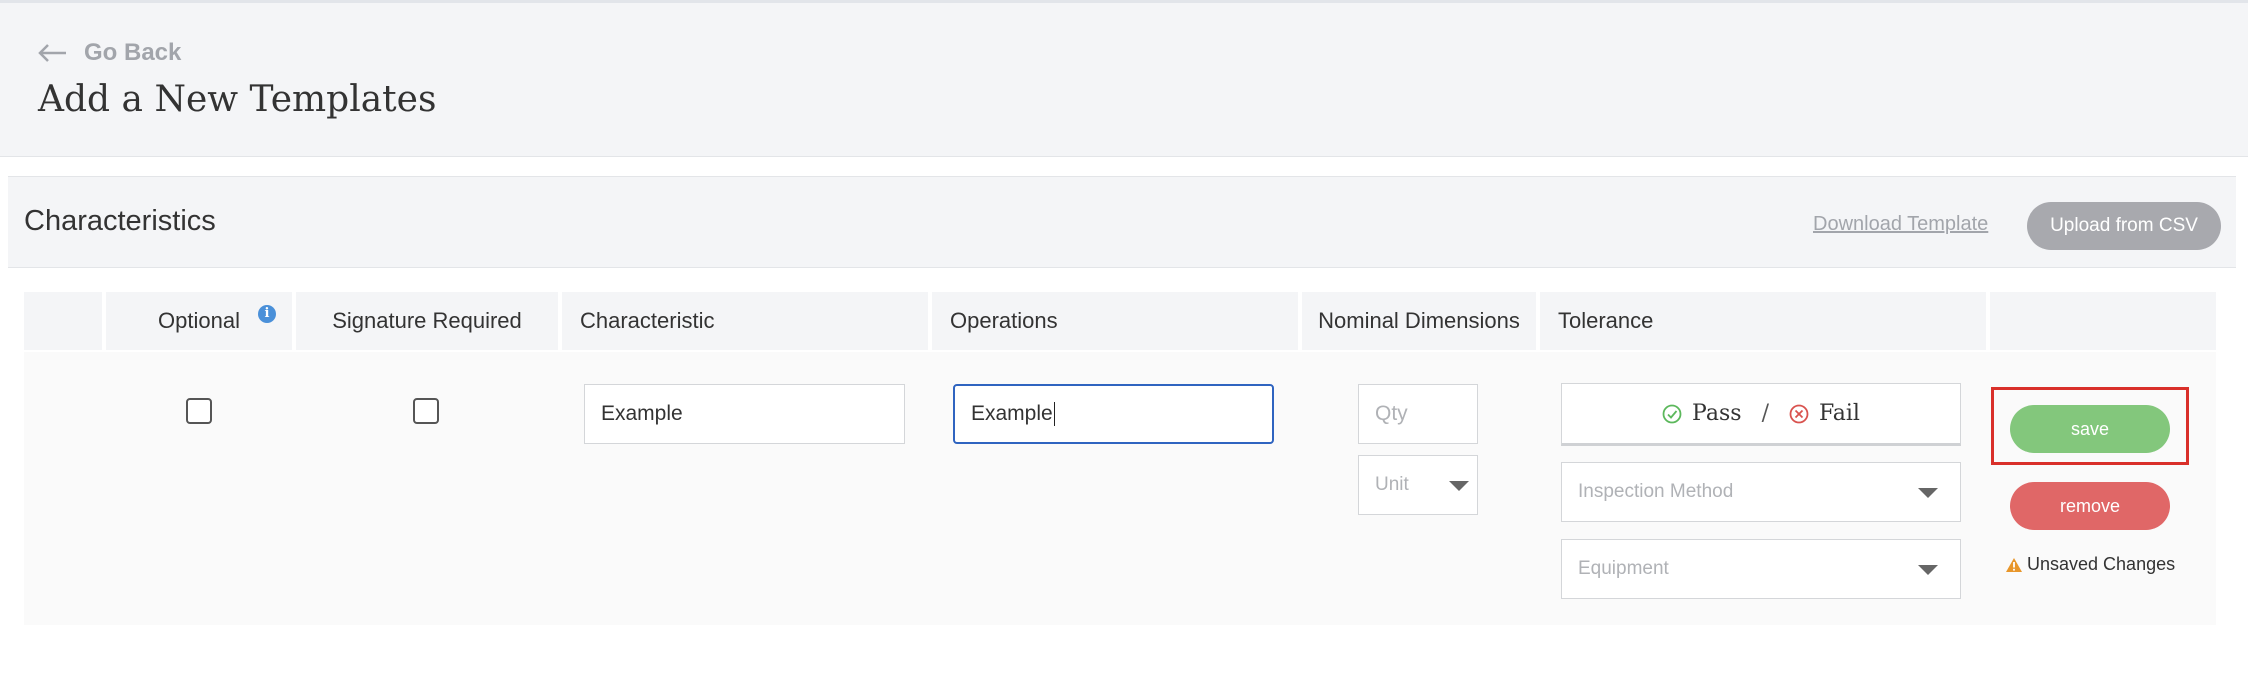  I want to click on column-header-signature: Signature Required, so click(427, 321).